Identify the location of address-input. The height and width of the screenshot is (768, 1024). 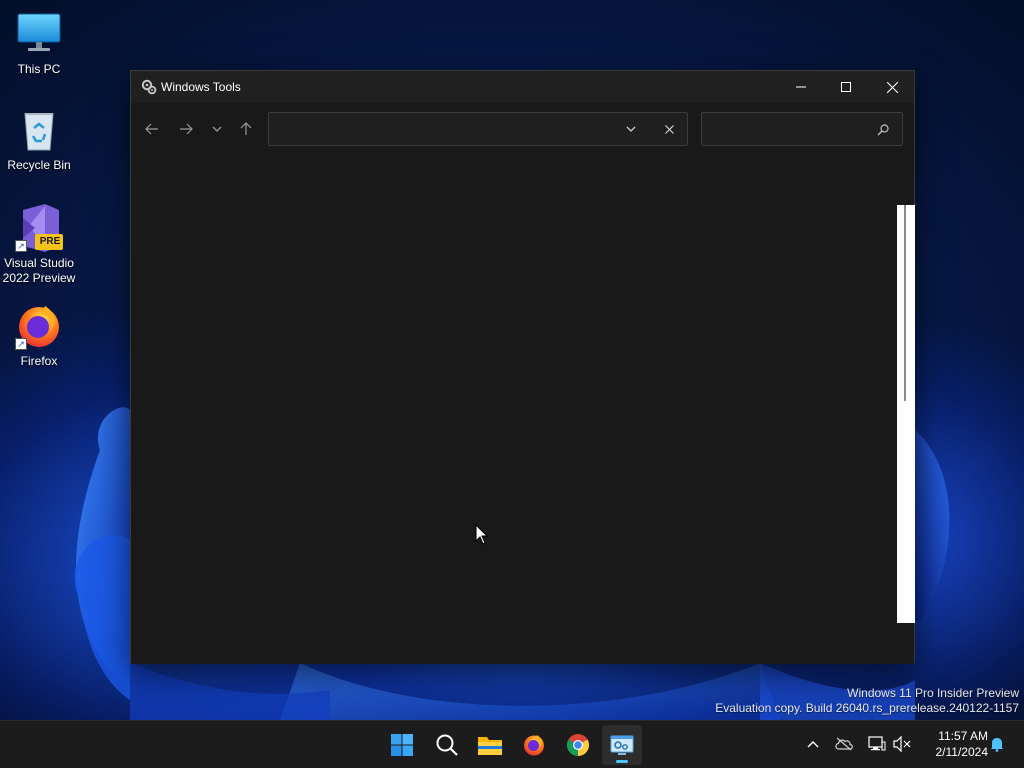
(440, 129).